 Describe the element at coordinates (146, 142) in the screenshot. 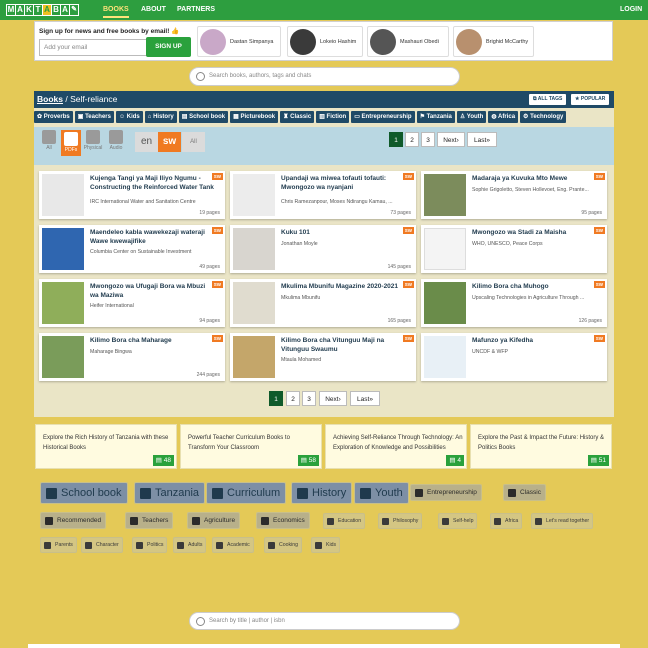

I see `language-en: en` at that location.